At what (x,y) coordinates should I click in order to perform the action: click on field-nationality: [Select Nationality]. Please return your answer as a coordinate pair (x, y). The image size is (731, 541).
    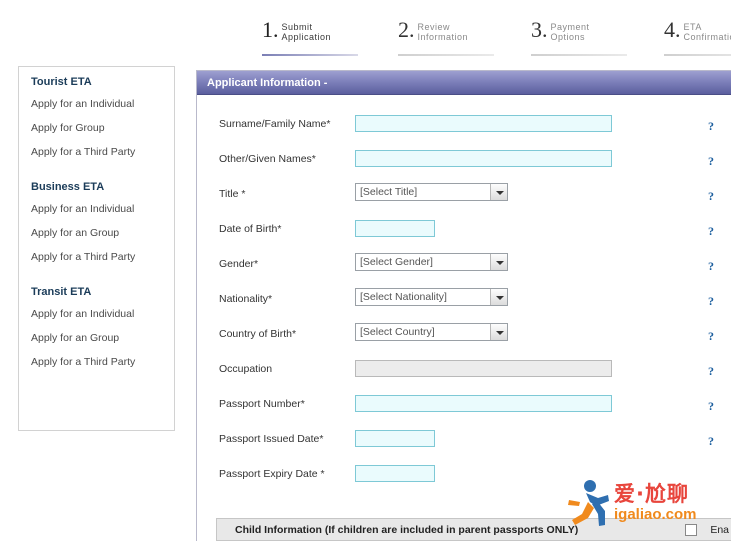
    Looking at the image, I should click on (431, 297).